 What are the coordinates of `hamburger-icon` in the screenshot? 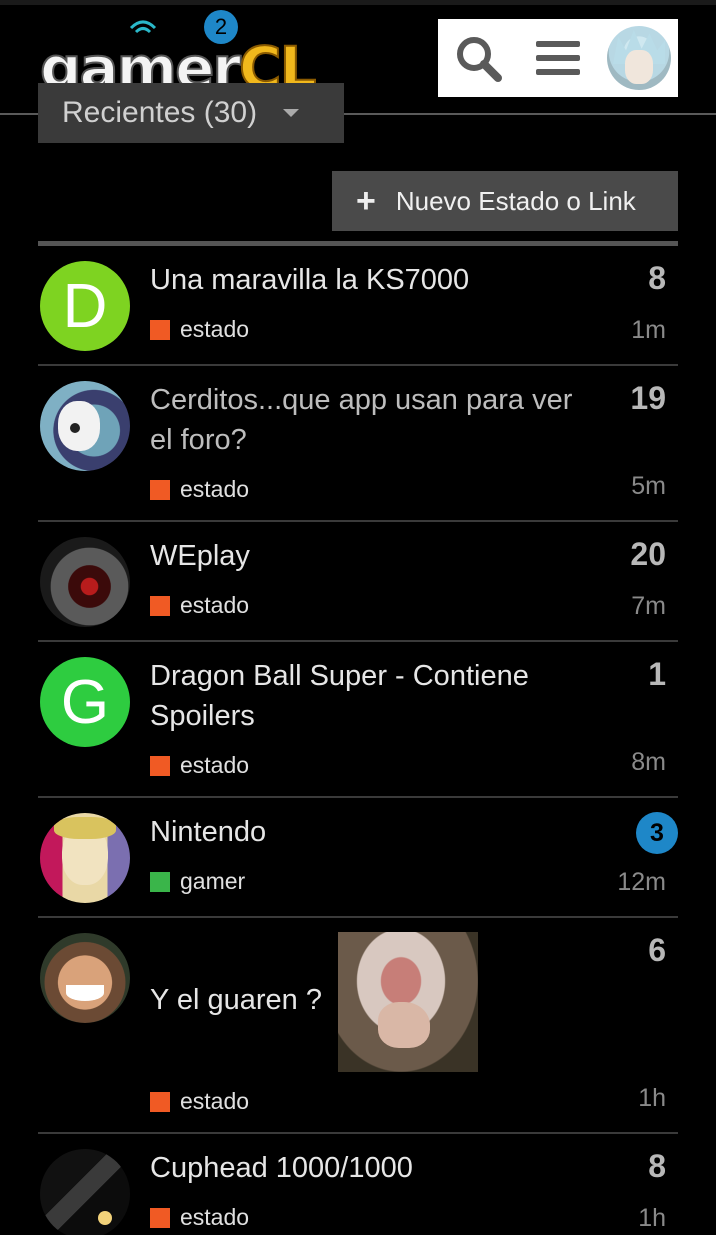 It's located at (558, 58).